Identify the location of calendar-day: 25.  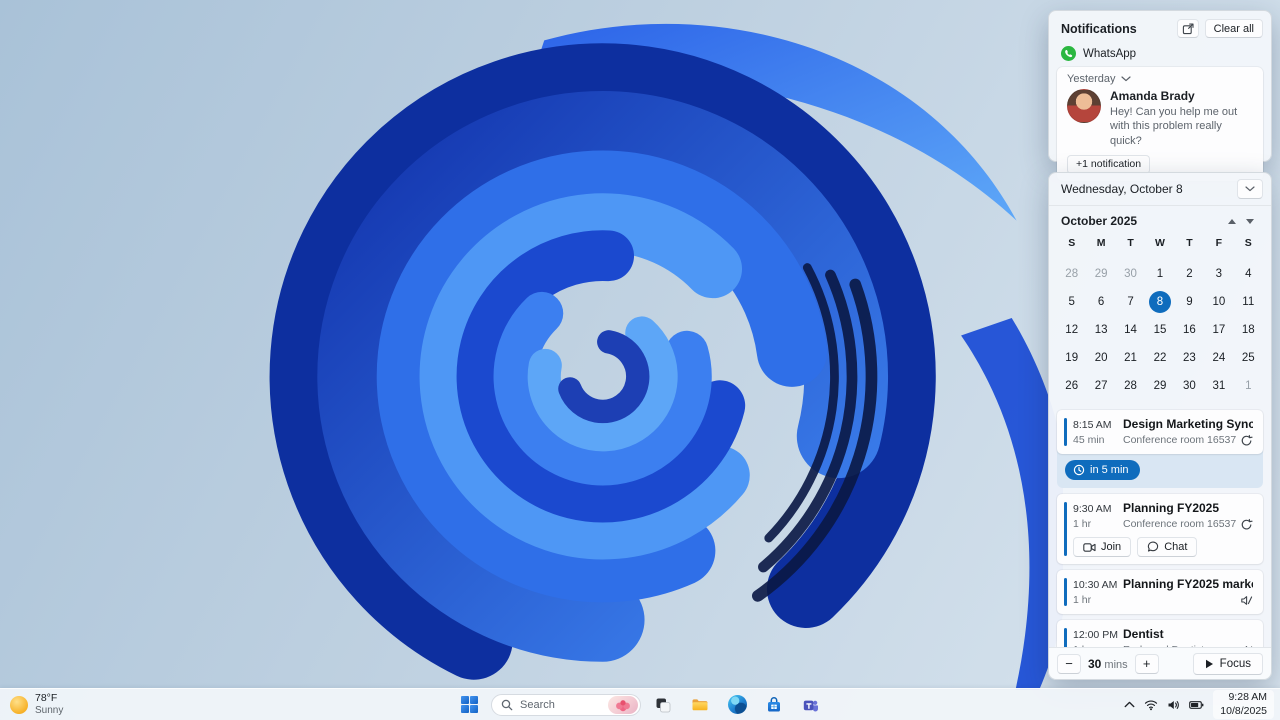
(1248, 358).